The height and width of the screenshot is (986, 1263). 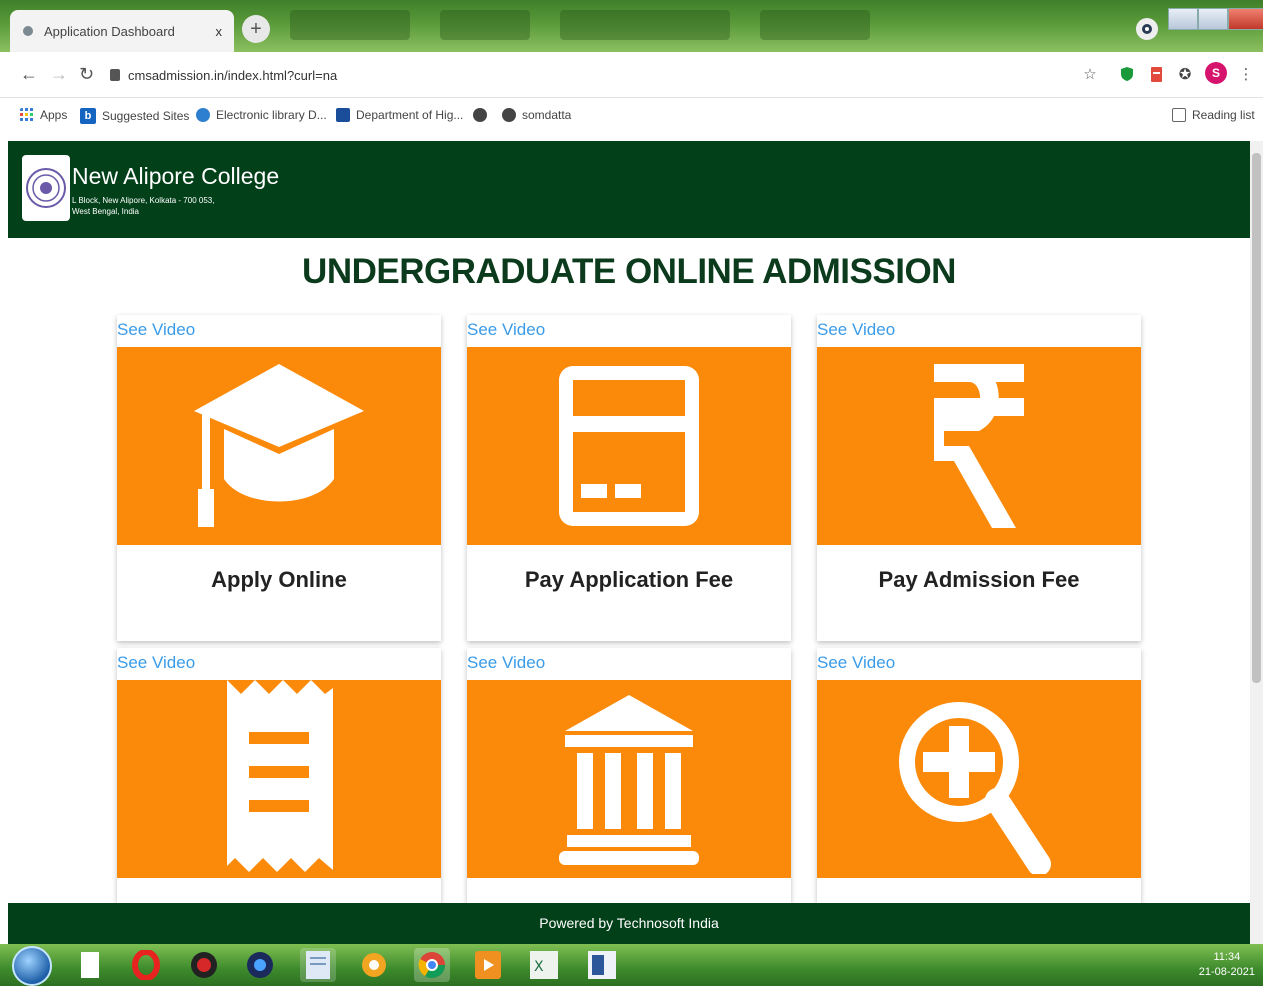 I want to click on reading-list-button: Reading list, so click(x=1213, y=115).